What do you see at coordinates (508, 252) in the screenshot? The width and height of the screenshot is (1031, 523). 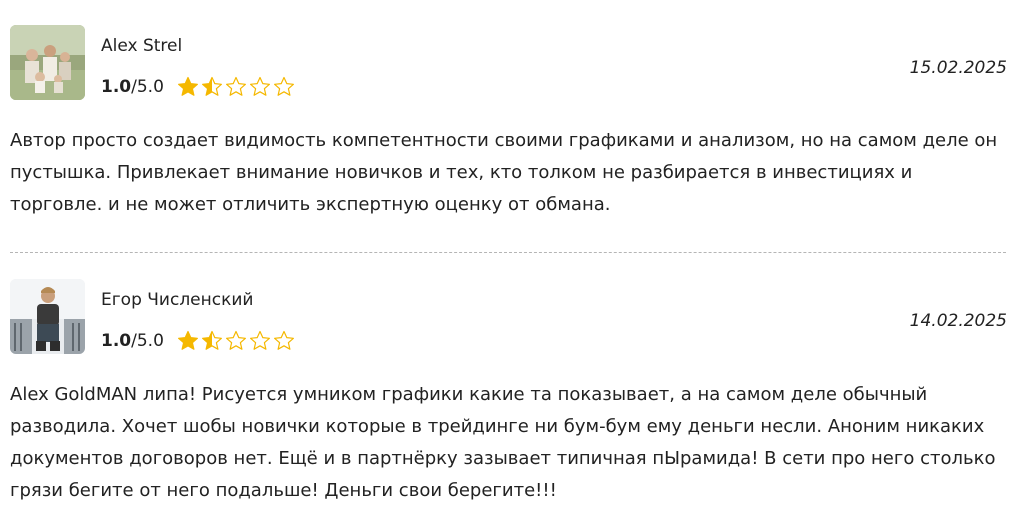 I see `review-divider` at bounding box center [508, 252].